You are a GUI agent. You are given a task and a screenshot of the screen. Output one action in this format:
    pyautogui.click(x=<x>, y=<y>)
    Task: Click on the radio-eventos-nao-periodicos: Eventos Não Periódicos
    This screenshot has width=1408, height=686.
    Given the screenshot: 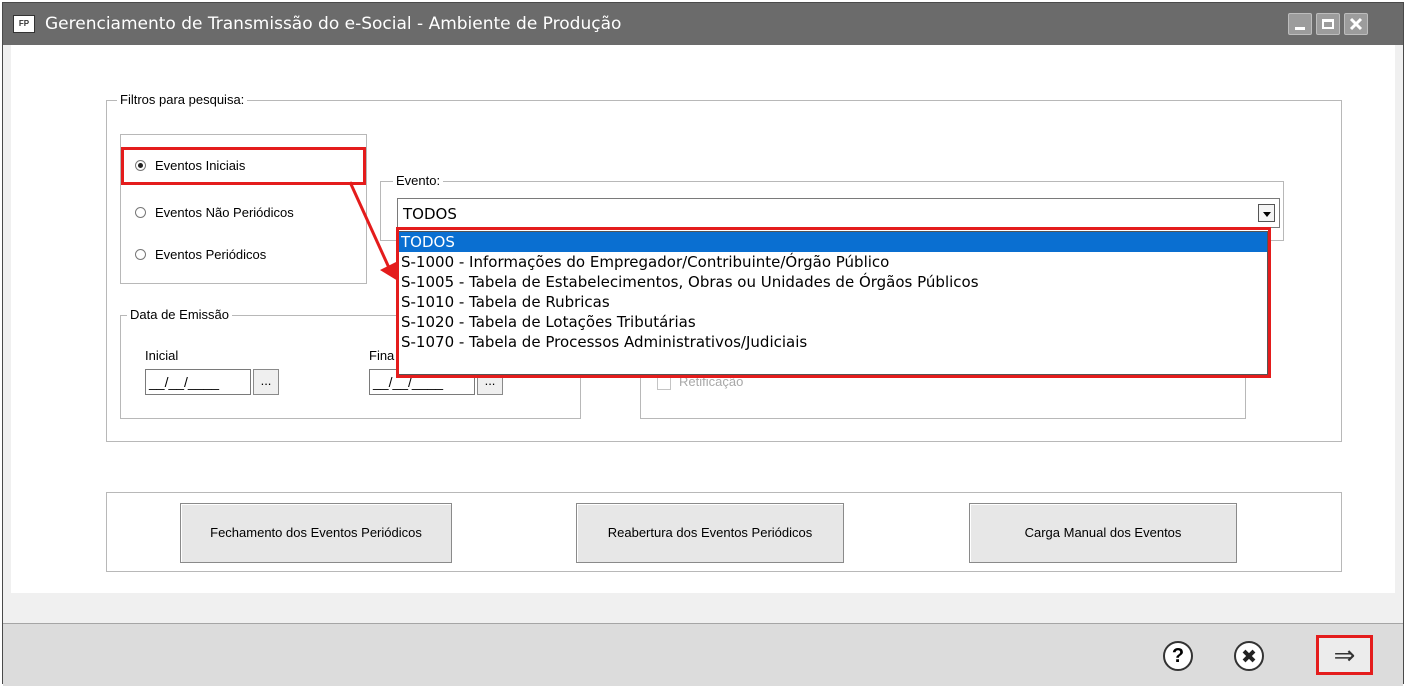 What is the action you would take?
    pyautogui.click(x=214, y=212)
    